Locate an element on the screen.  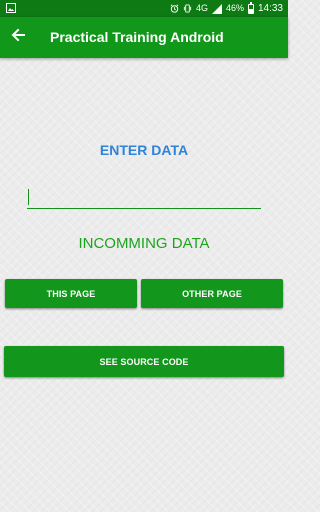
vibrate-icon is located at coordinates (187, 8).